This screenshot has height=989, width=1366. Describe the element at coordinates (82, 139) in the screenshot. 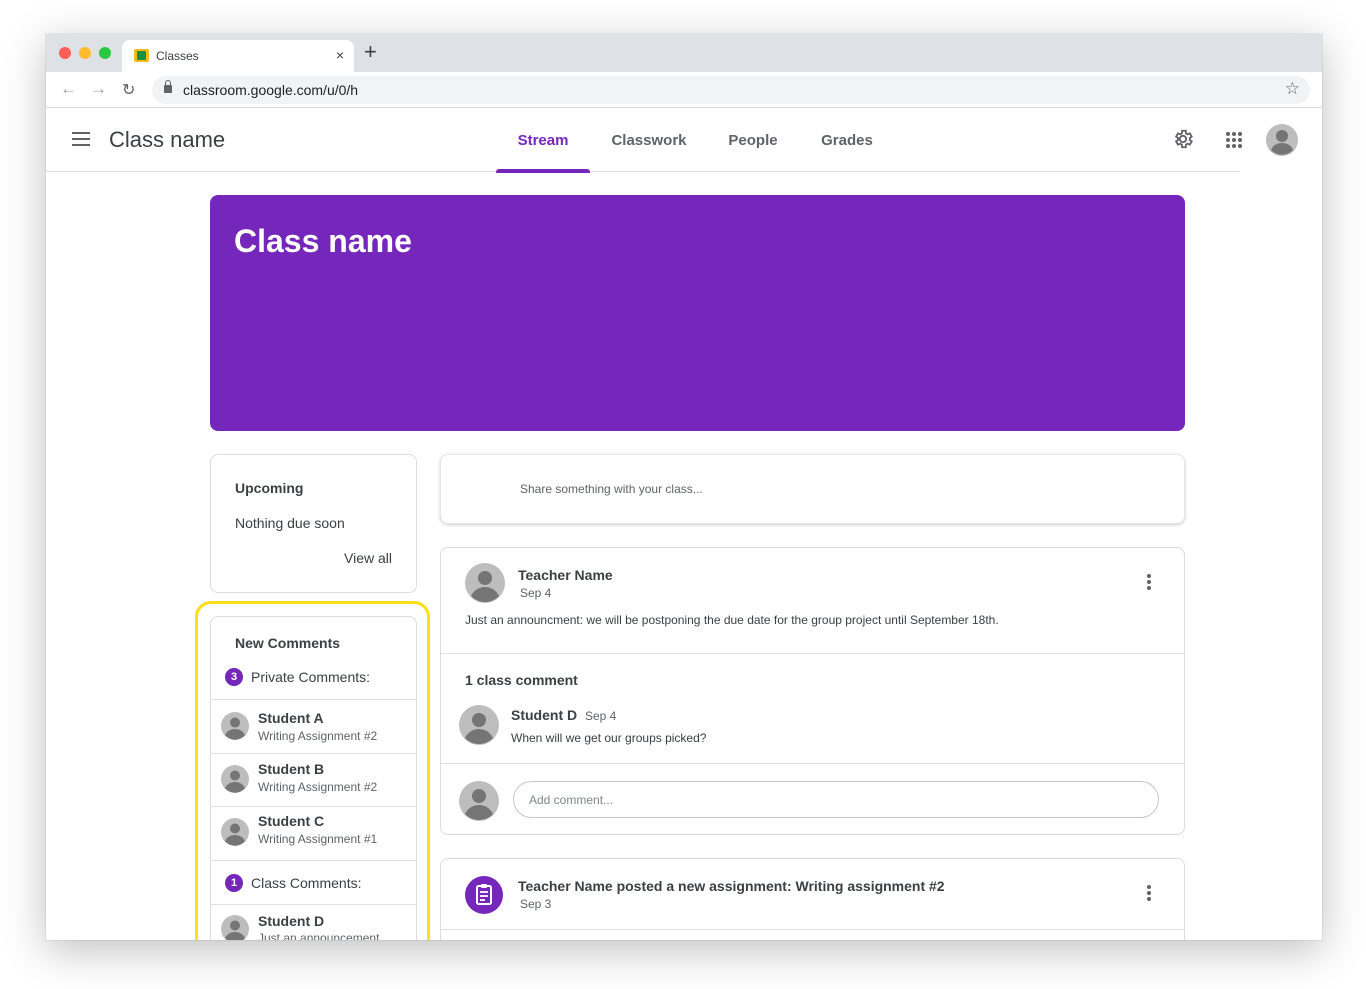

I see `menu-icon` at that location.